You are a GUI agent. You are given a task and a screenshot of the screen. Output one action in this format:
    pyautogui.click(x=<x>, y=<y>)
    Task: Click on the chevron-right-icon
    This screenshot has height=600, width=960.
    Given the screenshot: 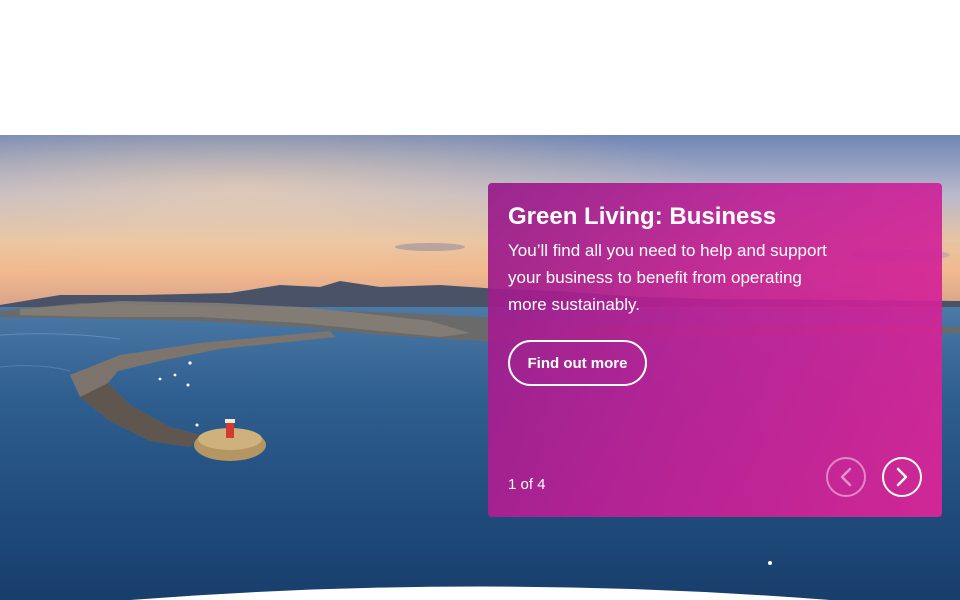 What is the action you would take?
    pyautogui.click(x=902, y=477)
    